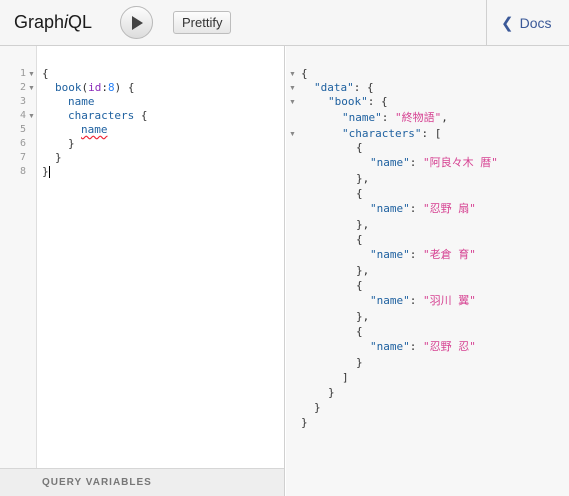 This screenshot has width=569, height=496. I want to click on text-cursor, so click(49, 172).